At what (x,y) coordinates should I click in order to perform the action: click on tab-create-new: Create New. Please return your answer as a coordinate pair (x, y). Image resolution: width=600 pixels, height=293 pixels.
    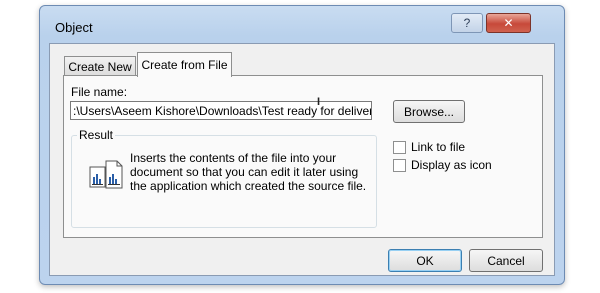
    Looking at the image, I should click on (100, 66).